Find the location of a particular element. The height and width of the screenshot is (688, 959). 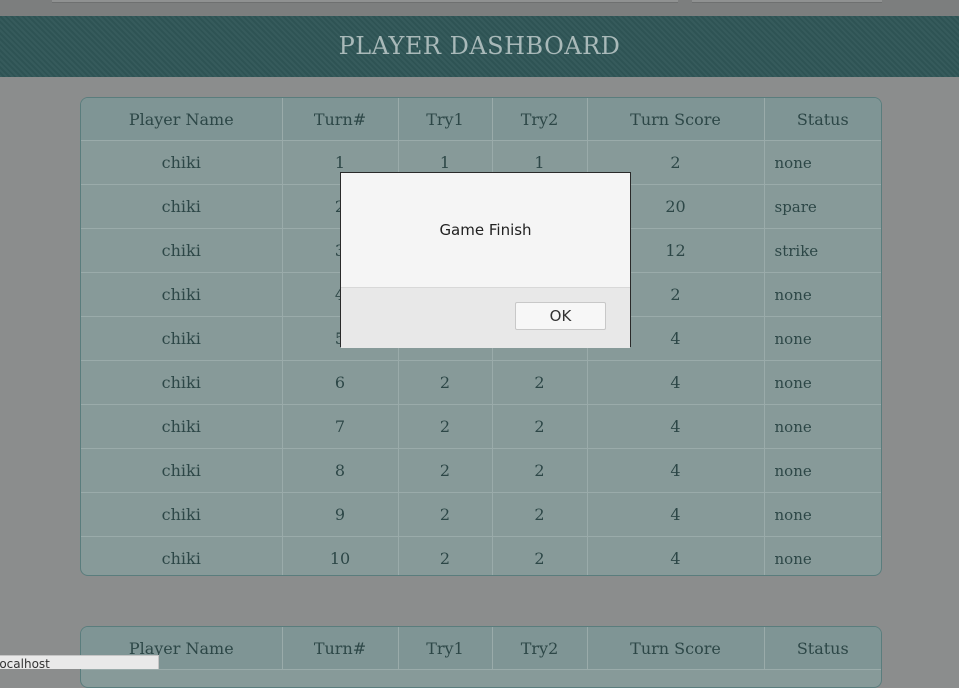

page-header: PLAYER DASHBOARD is located at coordinates (479, 46).